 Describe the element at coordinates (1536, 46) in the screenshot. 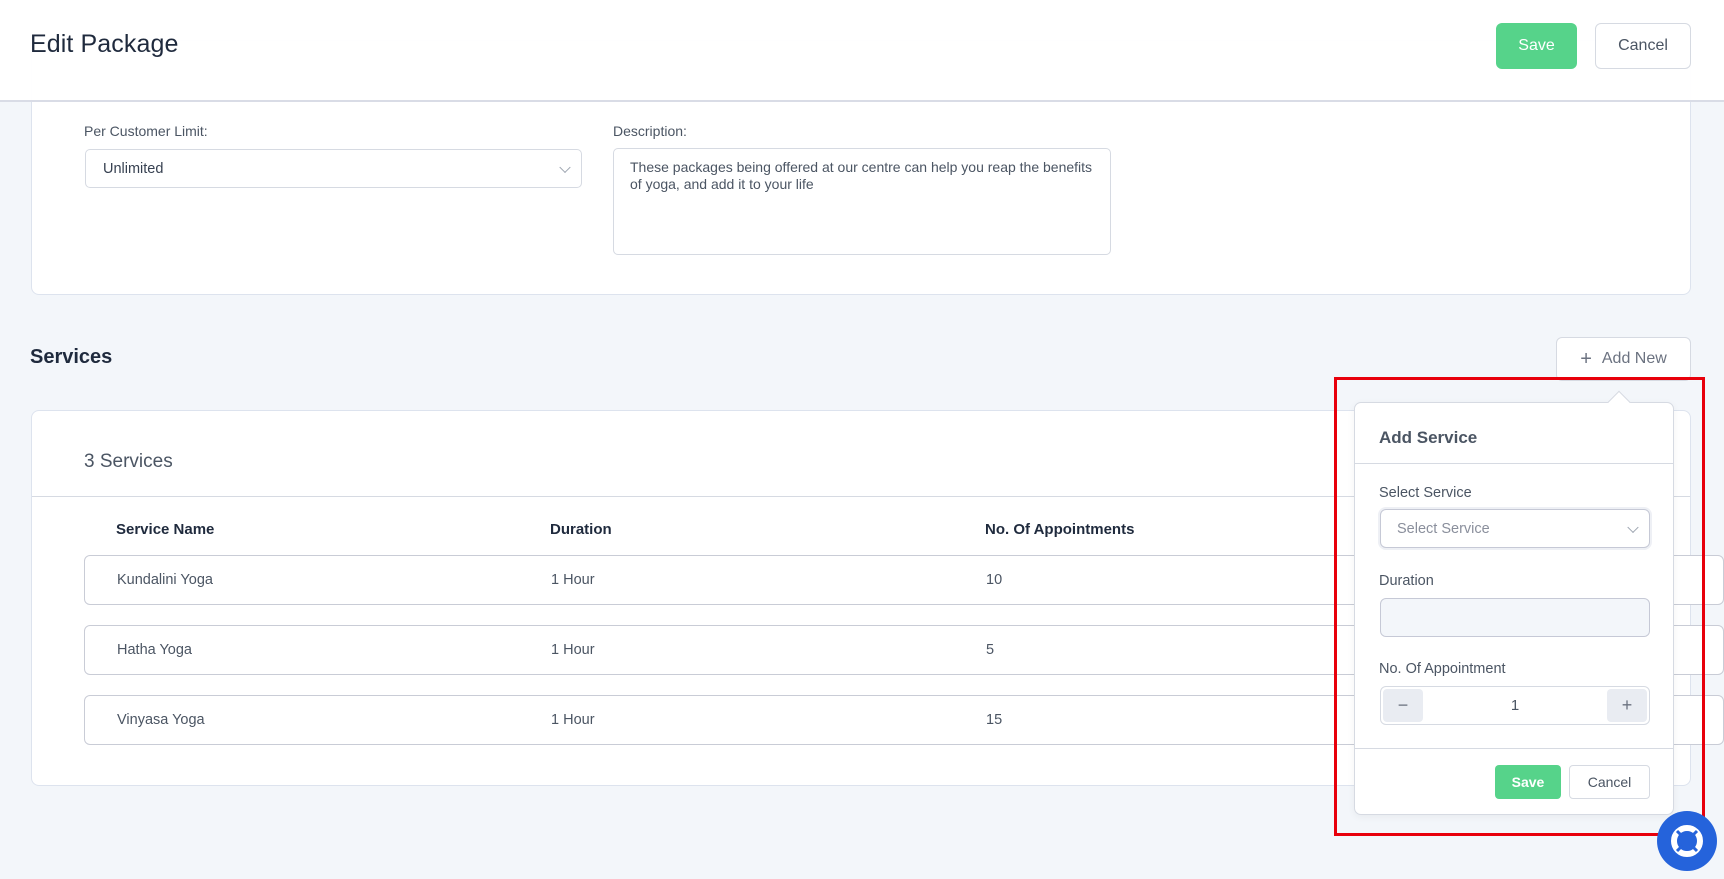

I see `save-button: Save` at that location.